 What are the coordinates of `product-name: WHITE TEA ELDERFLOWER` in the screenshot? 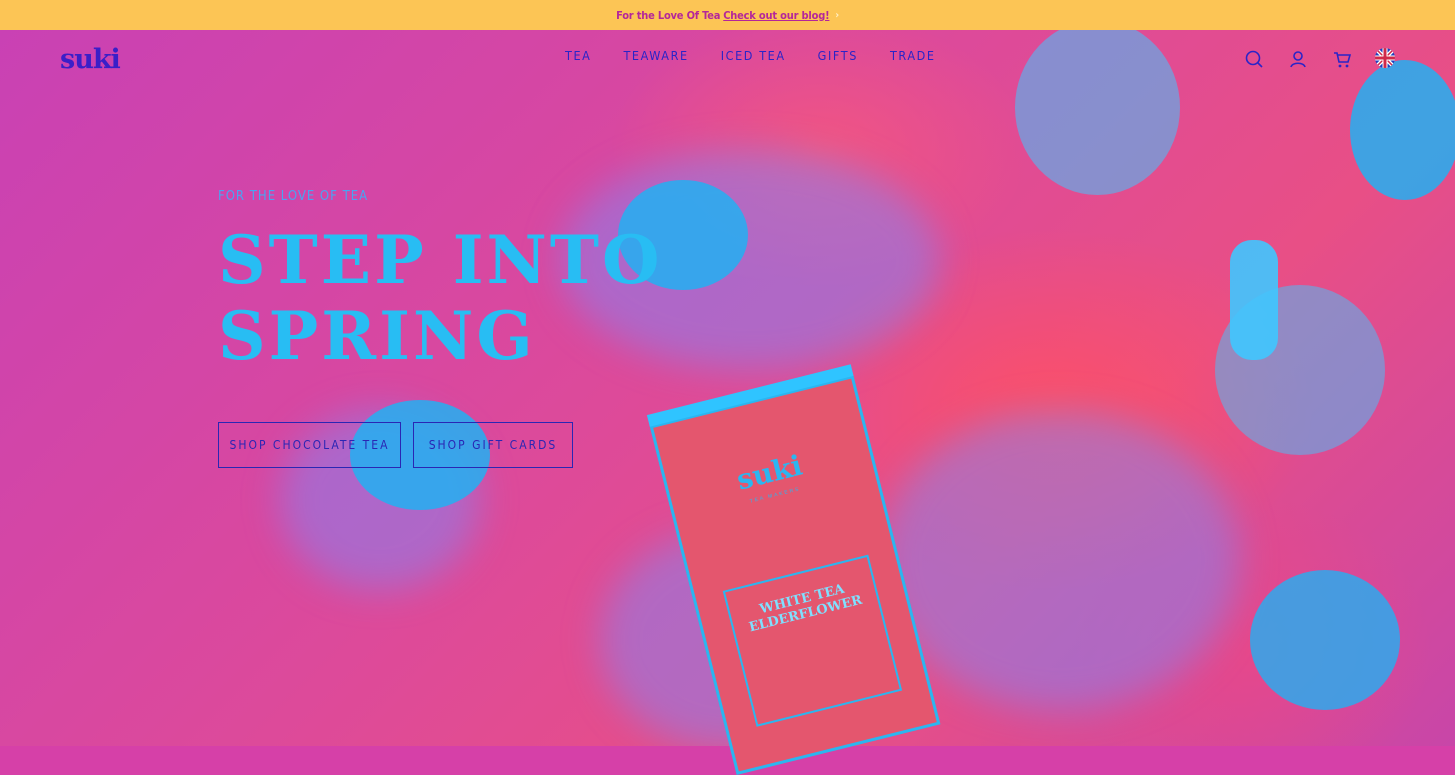 It's located at (805, 608).